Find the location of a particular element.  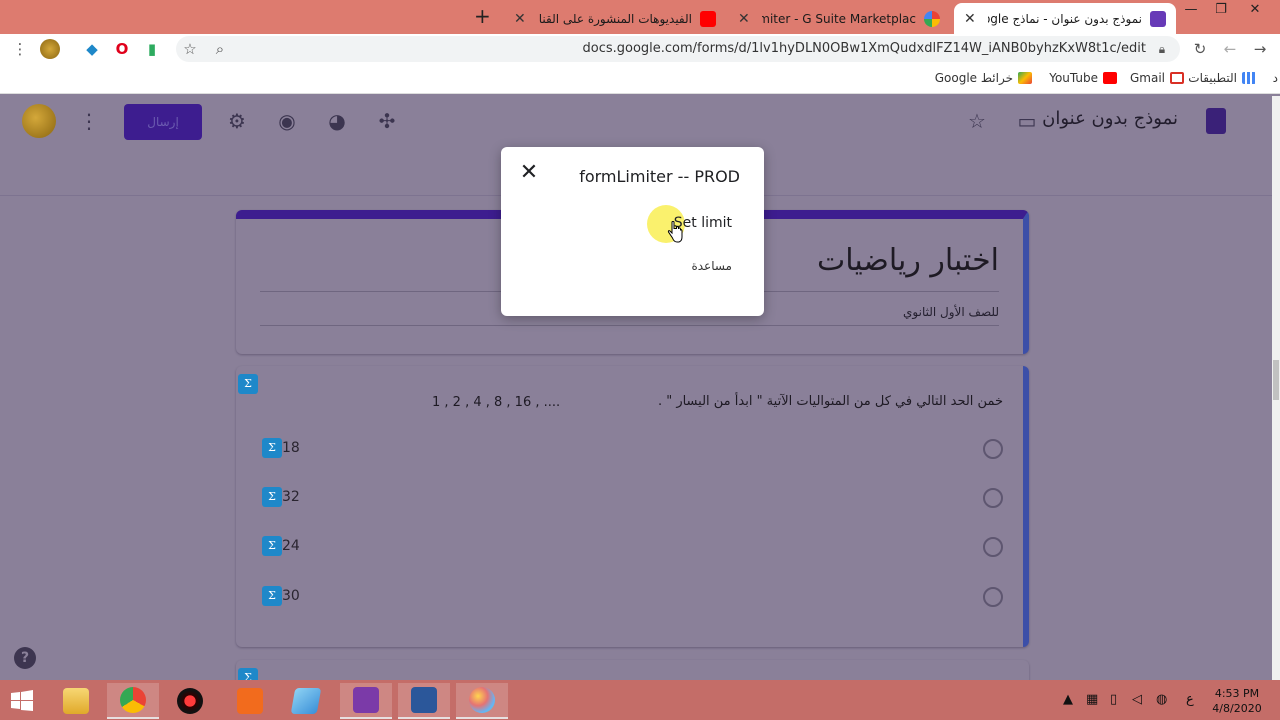

taskbar-app-orange is located at coordinates (250, 701).